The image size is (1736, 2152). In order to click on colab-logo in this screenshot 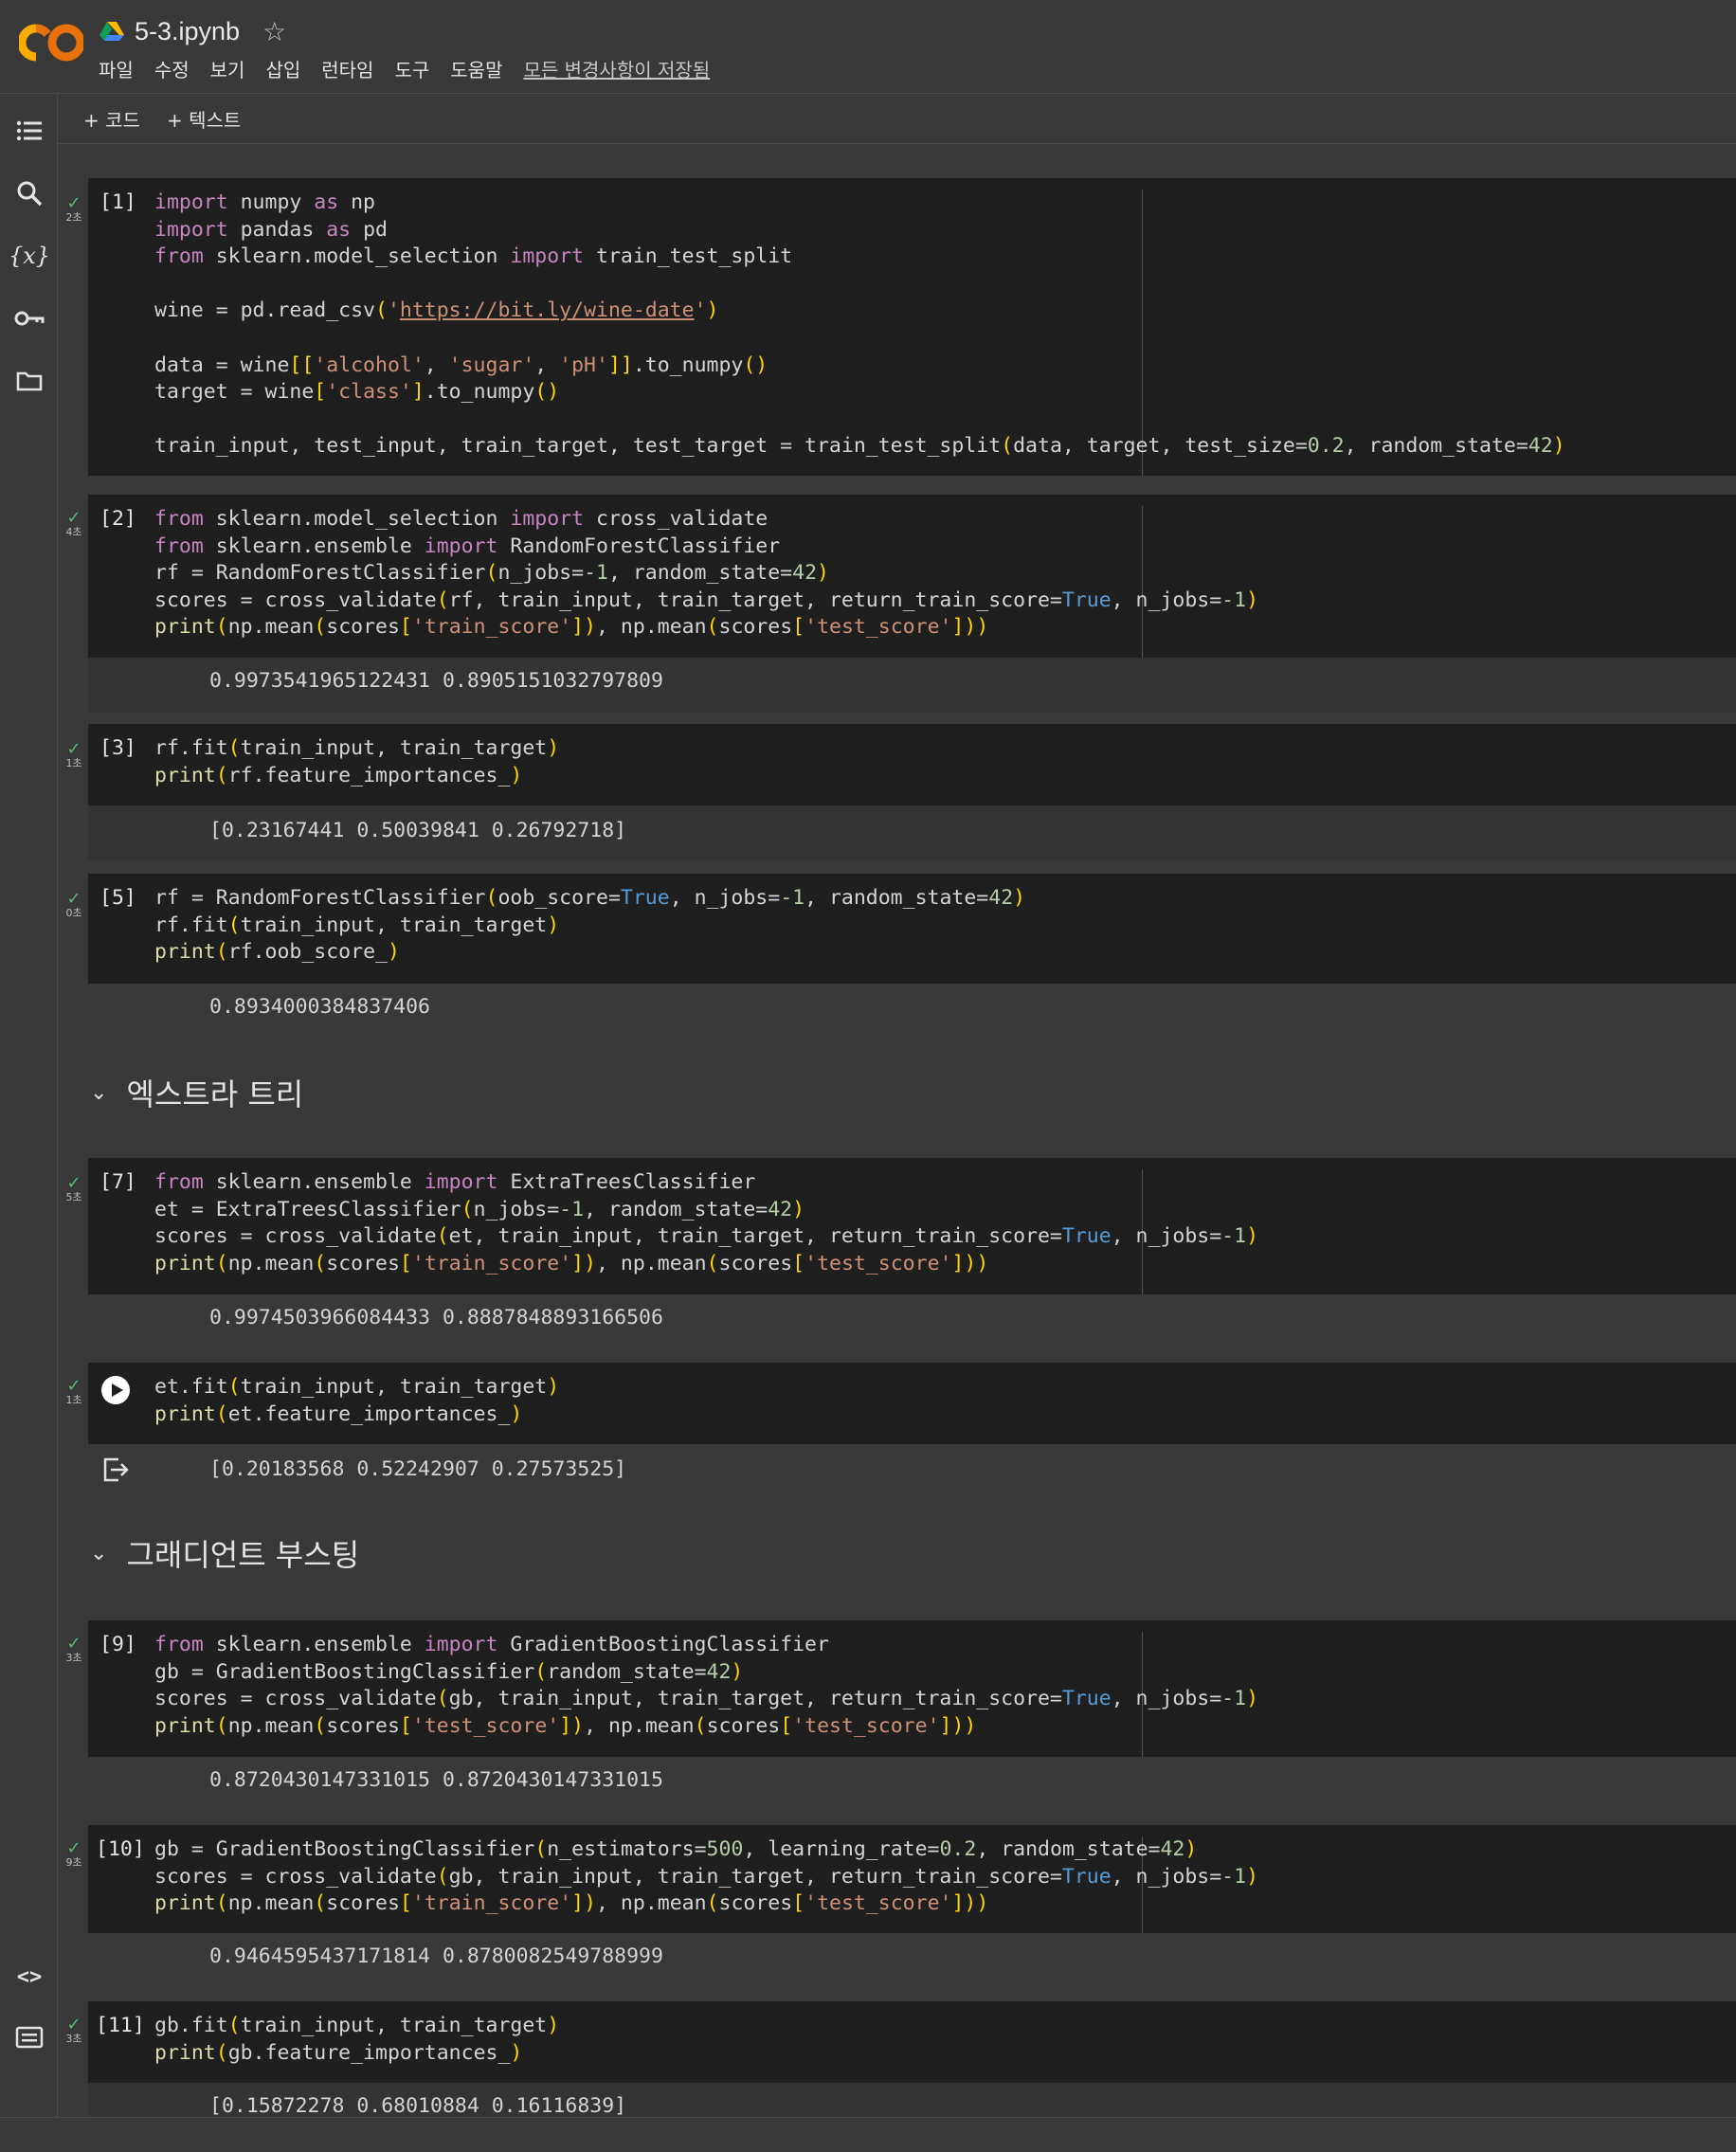, I will do `click(51, 43)`.